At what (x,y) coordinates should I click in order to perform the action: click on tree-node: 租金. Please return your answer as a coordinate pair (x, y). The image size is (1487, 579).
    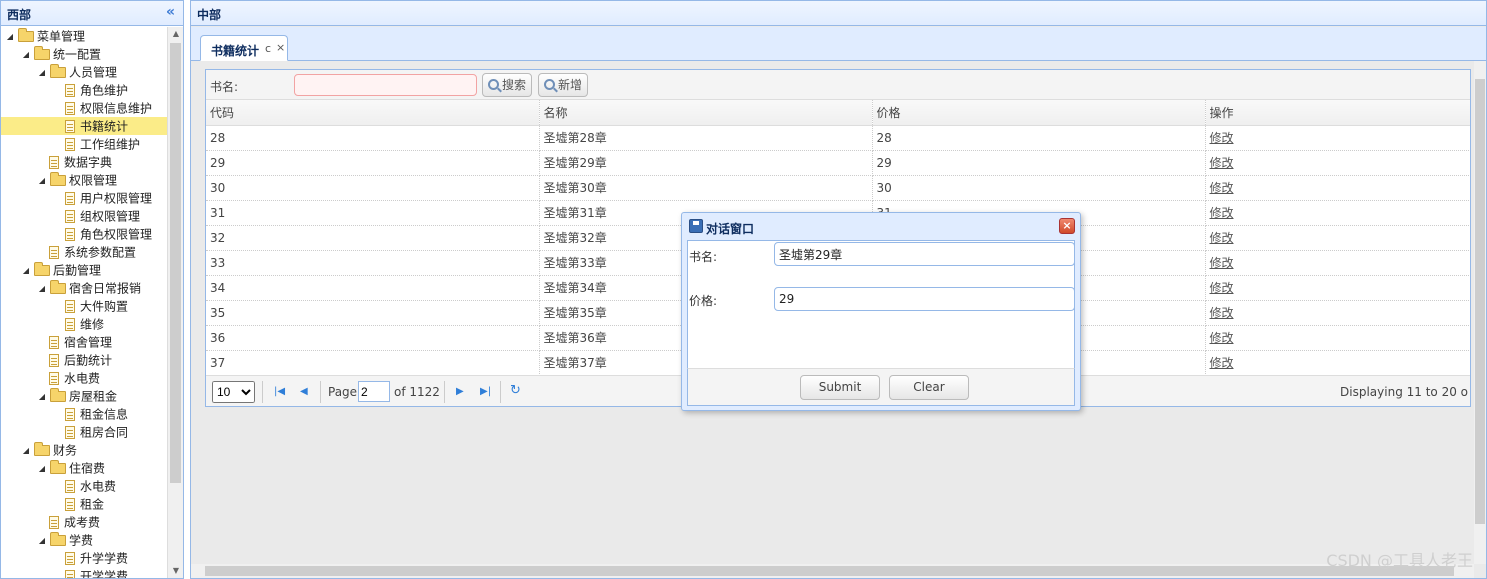
    Looking at the image, I should click on (84, 504).